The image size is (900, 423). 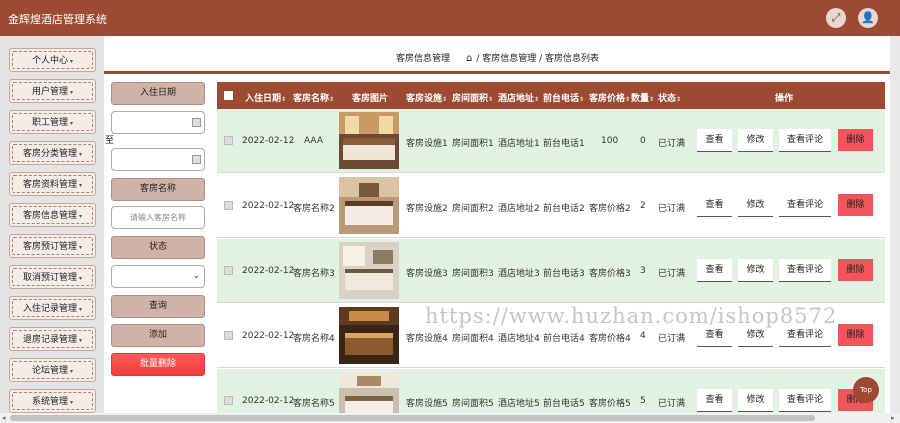 What do you see at coordinates (450, 18) in the screenshot?
I see `top-header: 金辉煌酒店管理系统 ⤢ 👤` at bounding box center [450, 18].